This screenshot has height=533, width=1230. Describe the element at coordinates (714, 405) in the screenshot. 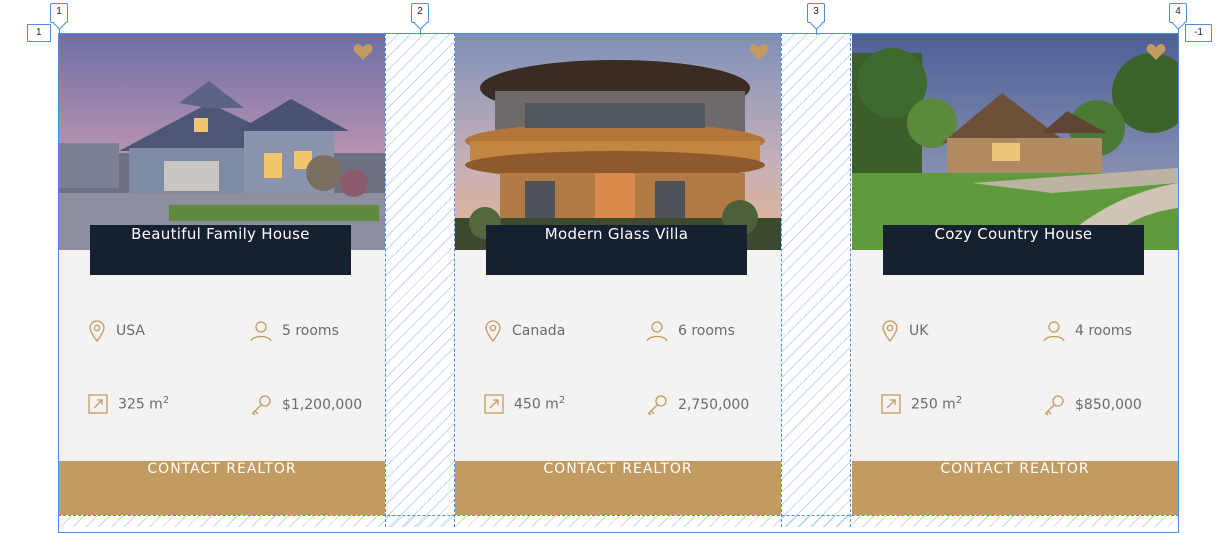

I see `price-text: 2,750,000` at that location.